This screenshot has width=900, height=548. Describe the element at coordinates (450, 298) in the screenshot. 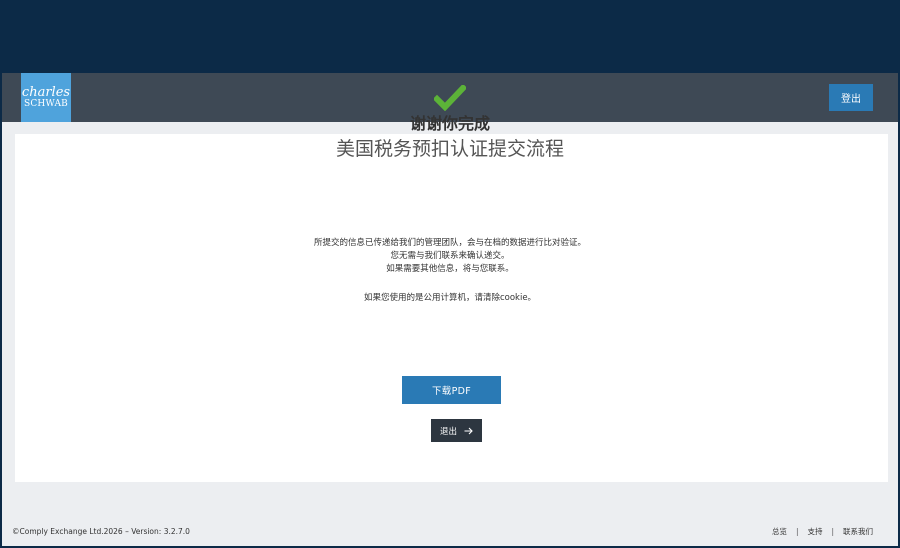

I see `cookie-notice: 如果您使用的是公用计算机，请清除cookie。` at that location.